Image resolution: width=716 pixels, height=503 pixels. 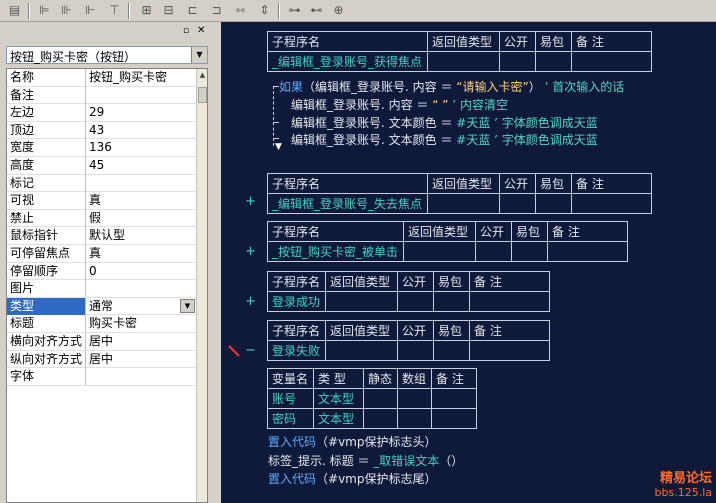 What do you see at coordinates (44, 10) in the screenshot?
I see `align-left-icon: ⊫` at bounding box center [44, 10].